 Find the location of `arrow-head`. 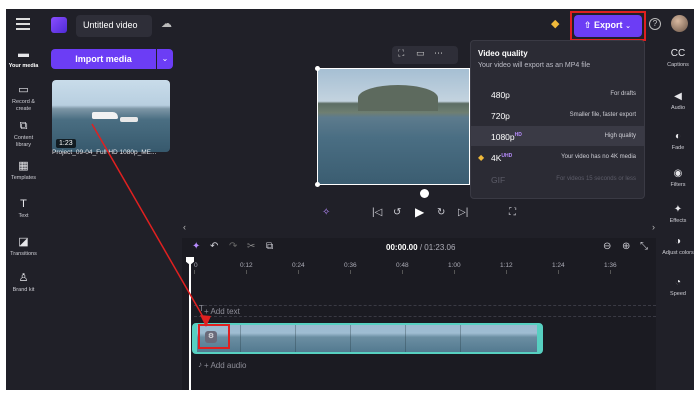

arrow-head is located at coordinates (205, 321).